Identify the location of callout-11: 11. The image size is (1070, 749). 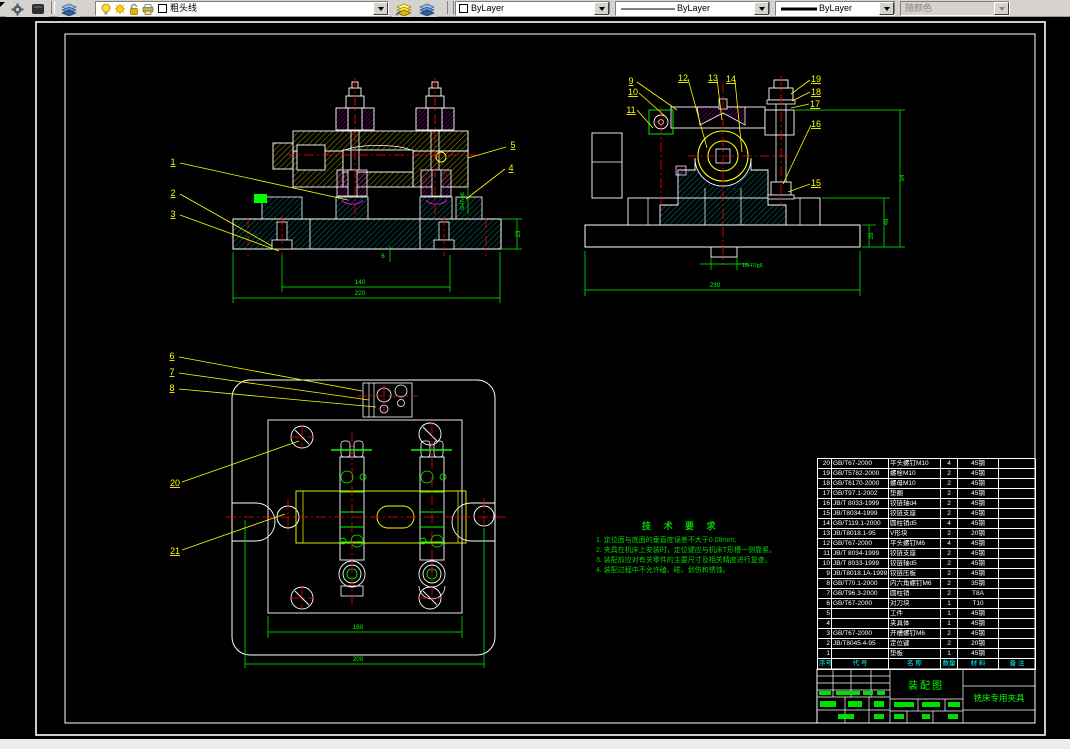
(630, 110).